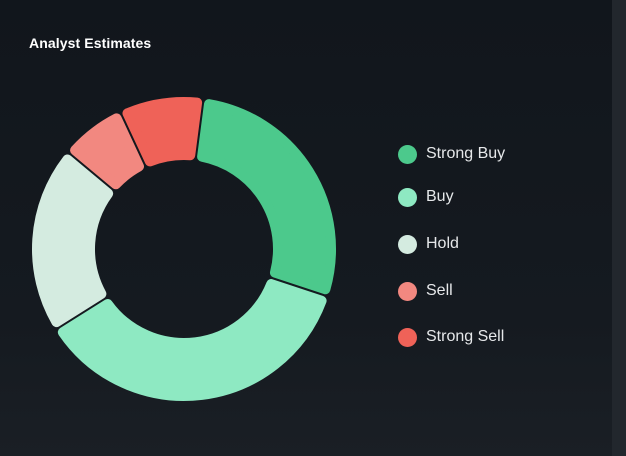 The image size is (626, 456). Describe the element at coordinates (407, 291) in the screenshot. I see `legend-swatch-sell` at that location.